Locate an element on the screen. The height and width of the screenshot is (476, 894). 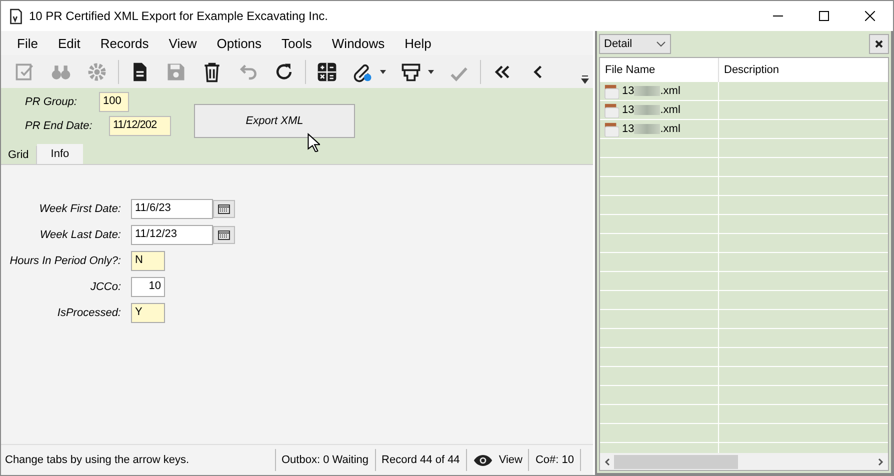
input-field: N is located at coordinates (148, 261).